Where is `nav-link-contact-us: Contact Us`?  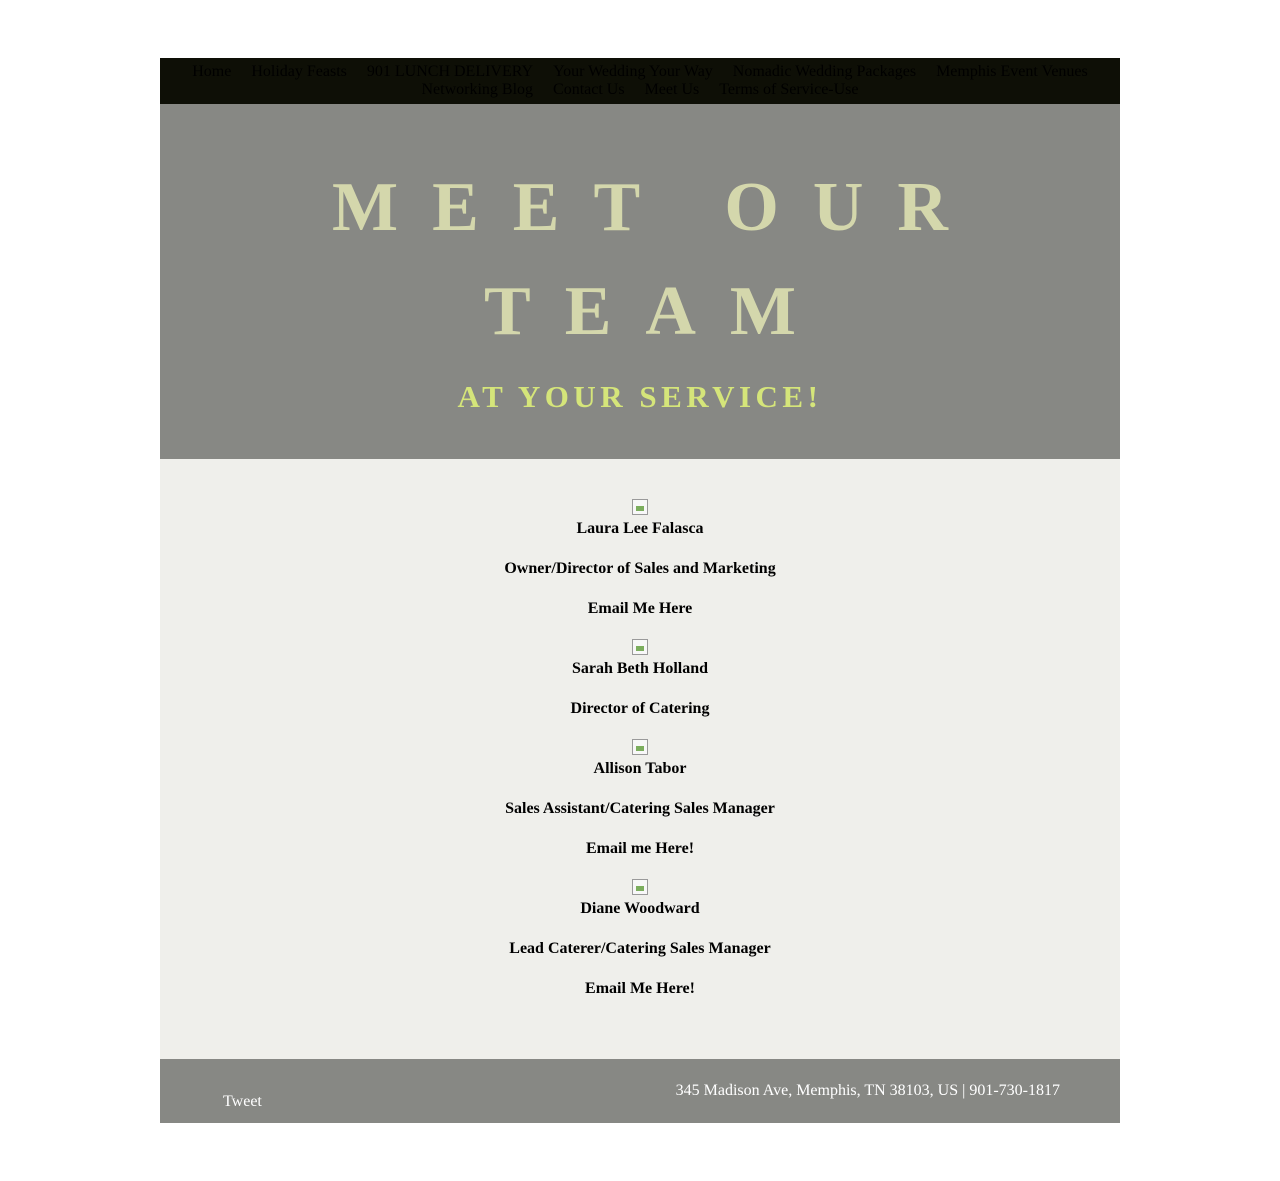
nav-link-contact-us: Contact Us is located at coordinates (589, 89).